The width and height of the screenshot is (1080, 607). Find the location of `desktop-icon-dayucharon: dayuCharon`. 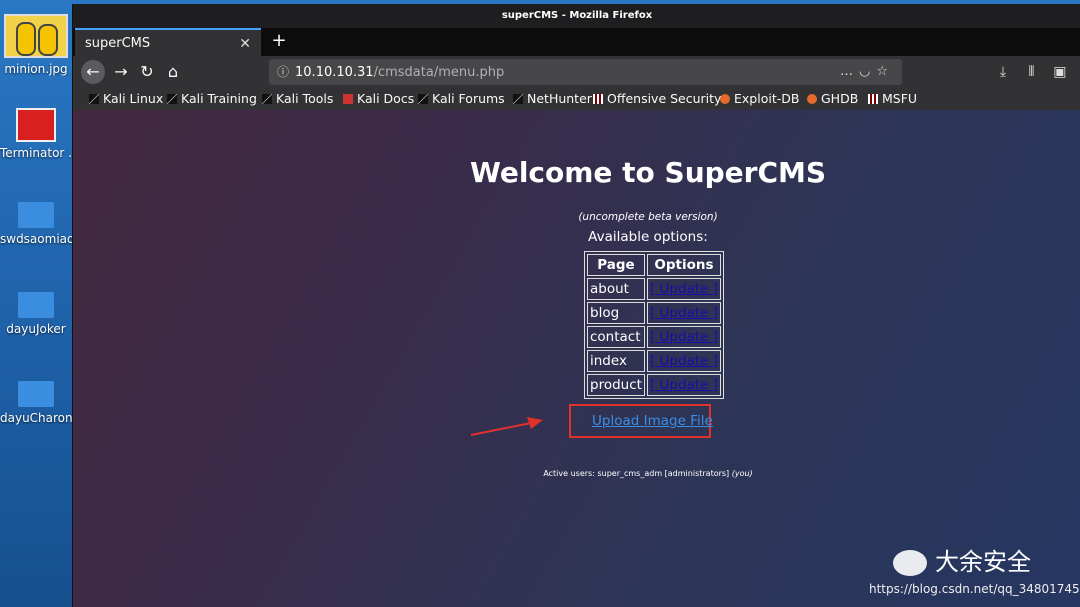

desktop-icon-dayucharon: dayuCharon is located at coordinates (36, 403).